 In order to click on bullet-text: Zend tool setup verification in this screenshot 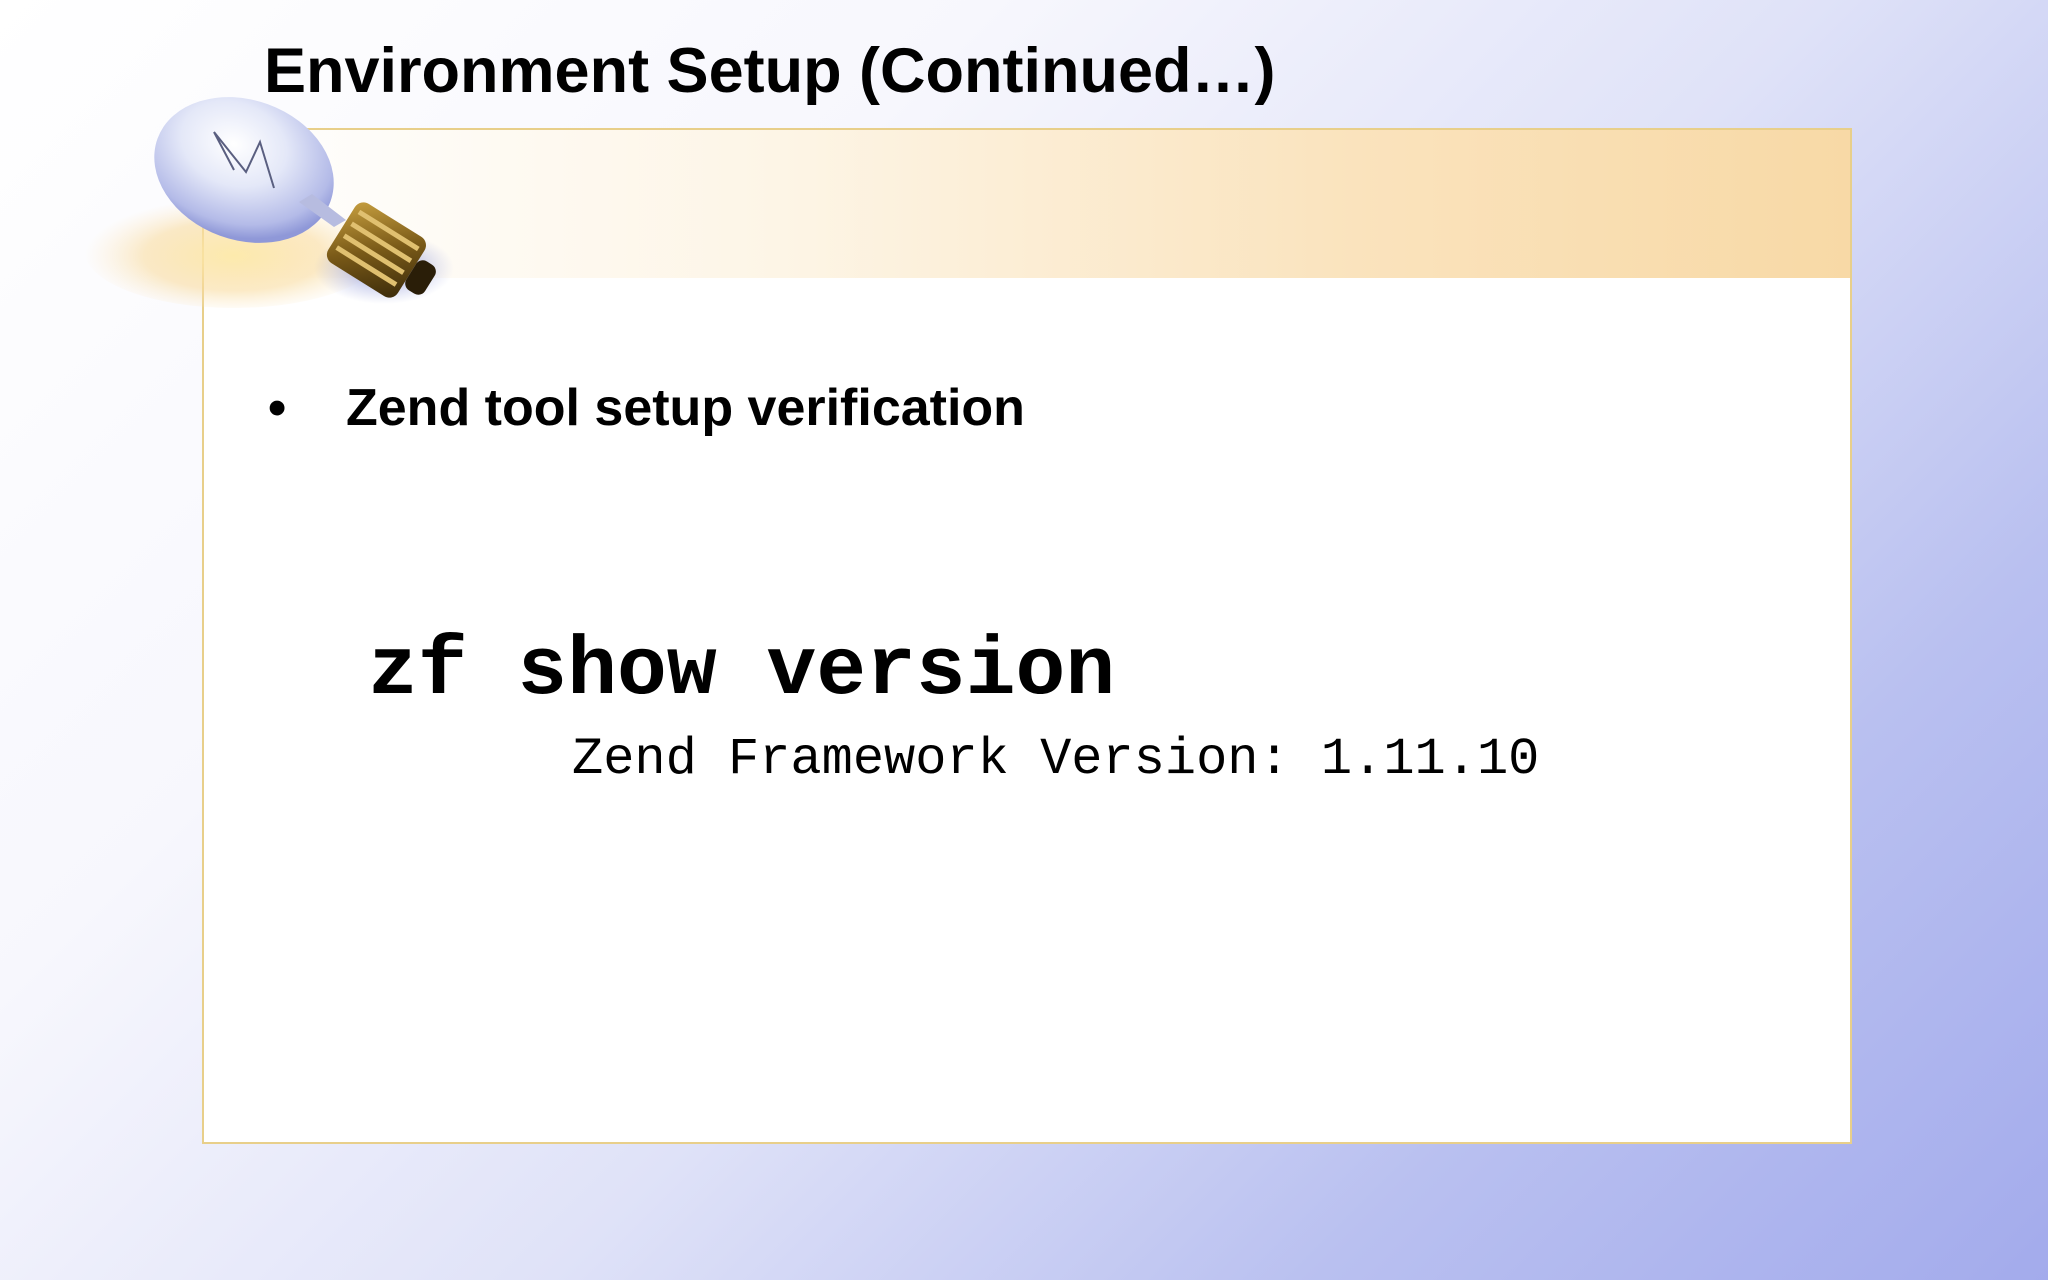, I will do `click(685, 408)`.